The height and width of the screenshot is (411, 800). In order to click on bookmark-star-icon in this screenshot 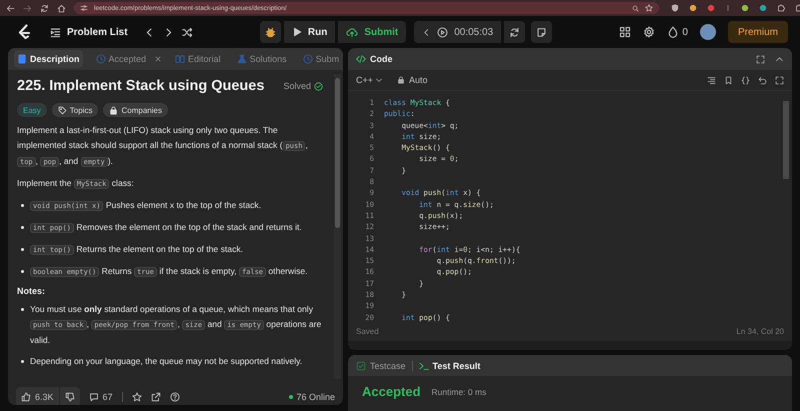, I will do `click(649, 8)`.